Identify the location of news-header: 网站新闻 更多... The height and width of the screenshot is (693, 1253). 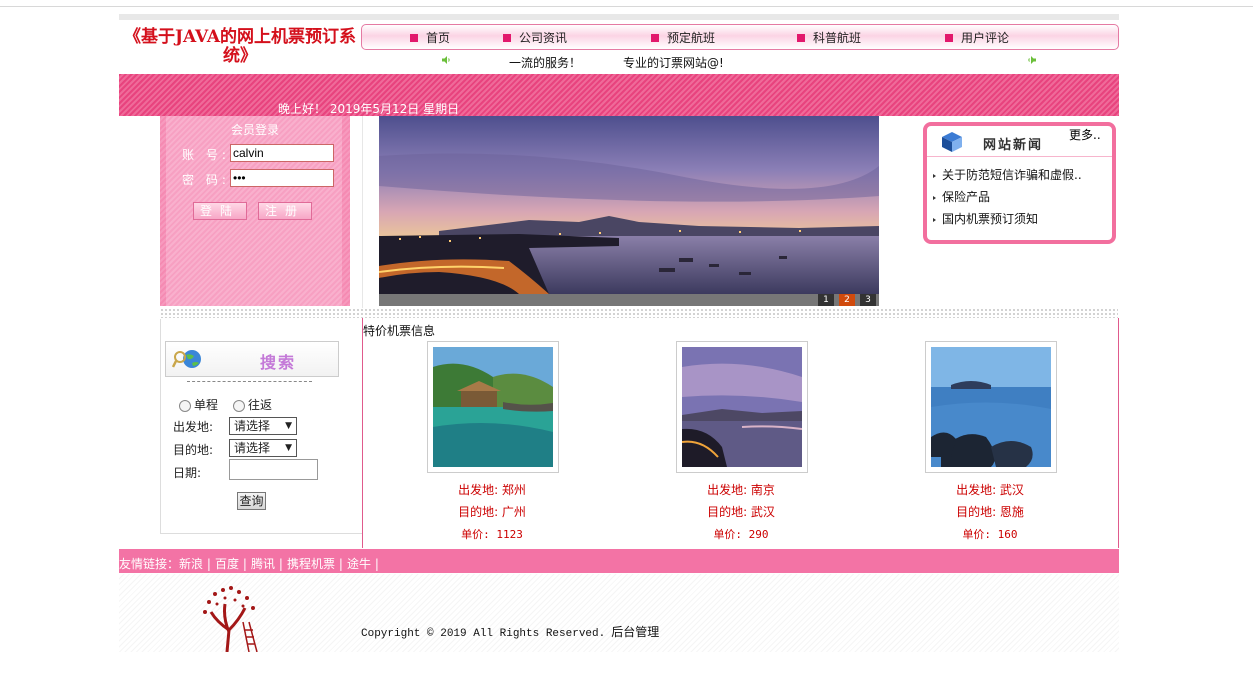
(1019, 141).